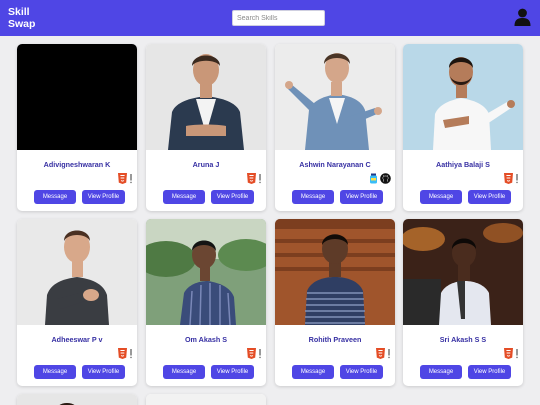 The height and width of the screenshot is (405, 540). Describe the element at coordinates (385, 178) in the screenshot. I see `github-icon` at that location.